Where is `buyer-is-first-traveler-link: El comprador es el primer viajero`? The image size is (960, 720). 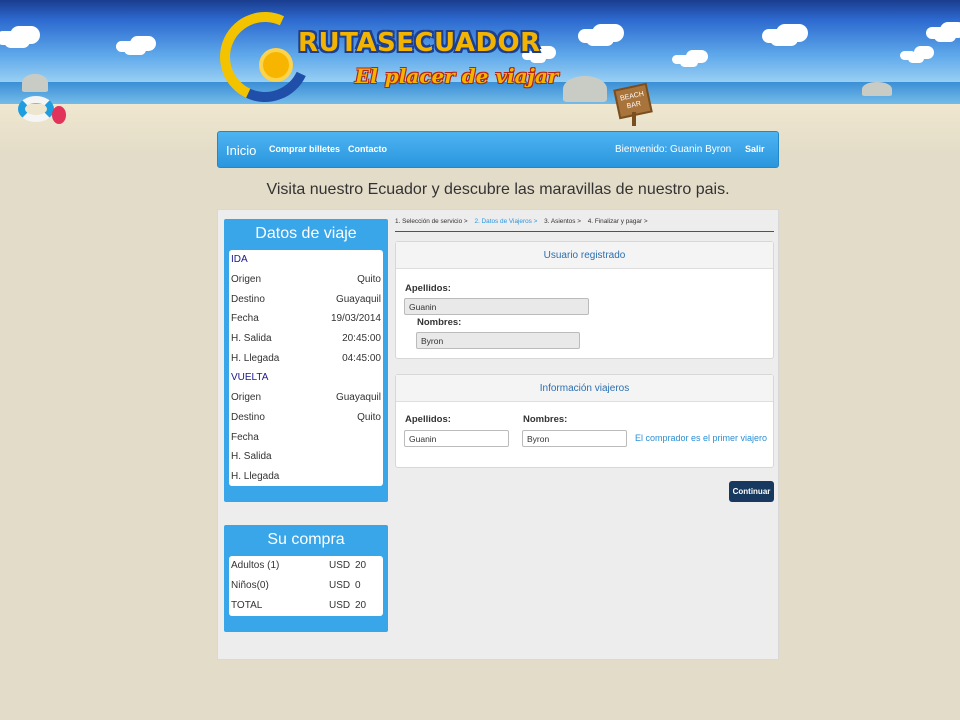 buyer-is-first-traveler-link: El comprador es el primer viajero is located at coordinates (701, 438).